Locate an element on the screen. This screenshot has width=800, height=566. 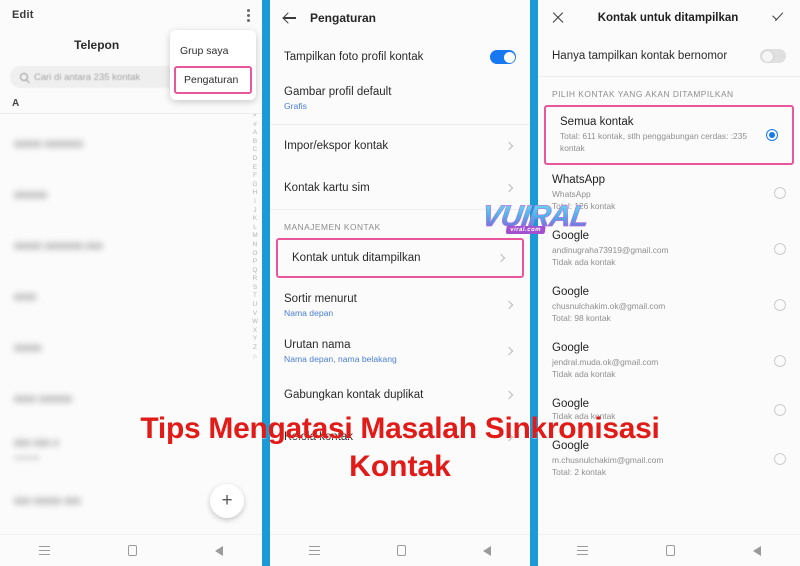
alpha-index-letter: ⌕ is located at coordinates (255, 115).